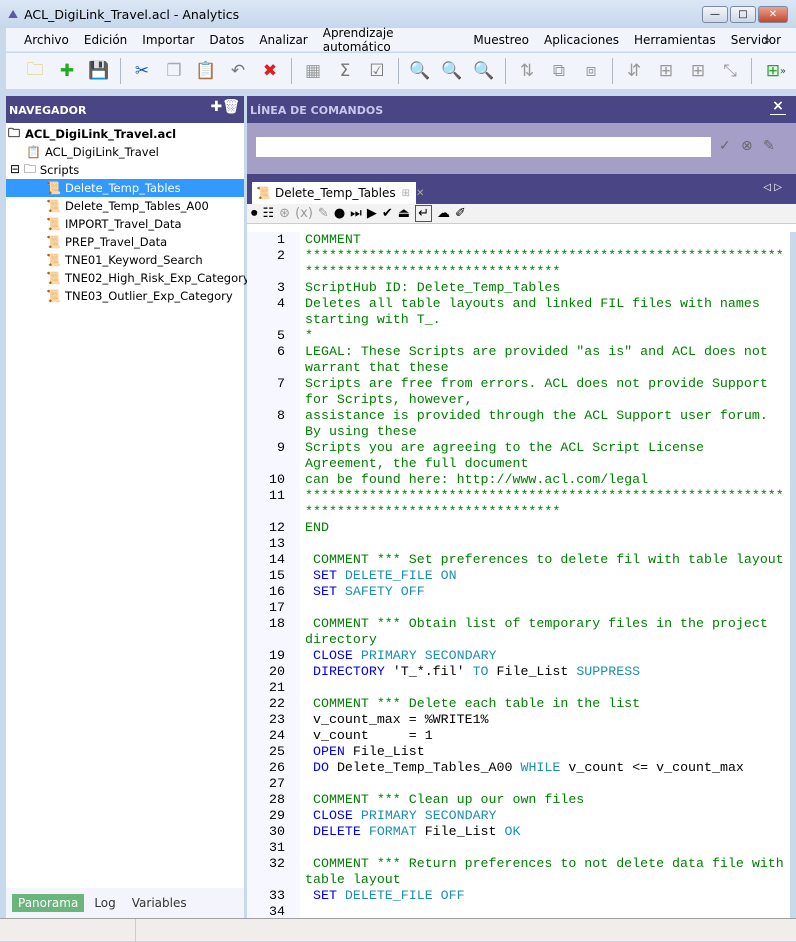 This screenshot has width=796, height=942. Describe the element at coordinates (48, 903) in the screenshot. I see `navigator-tab: Panorama` at that location.